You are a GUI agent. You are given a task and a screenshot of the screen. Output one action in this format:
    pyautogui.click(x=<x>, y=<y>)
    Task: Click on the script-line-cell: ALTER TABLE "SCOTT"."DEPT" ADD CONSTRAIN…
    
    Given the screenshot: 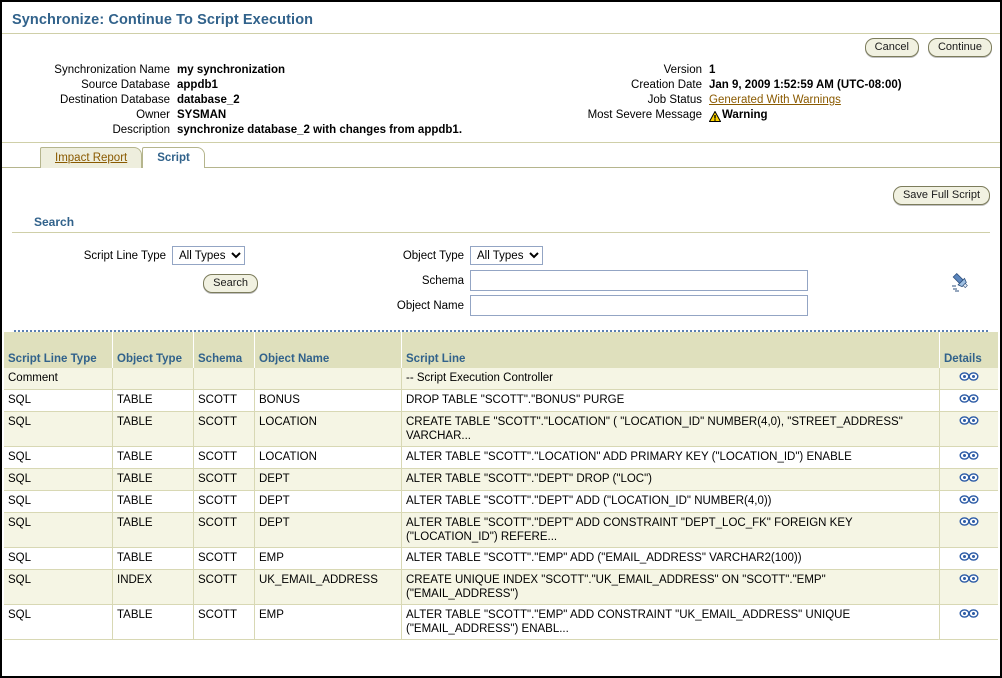 What is the action you would take?
    pyautogui.click(x=670, y=530)
    